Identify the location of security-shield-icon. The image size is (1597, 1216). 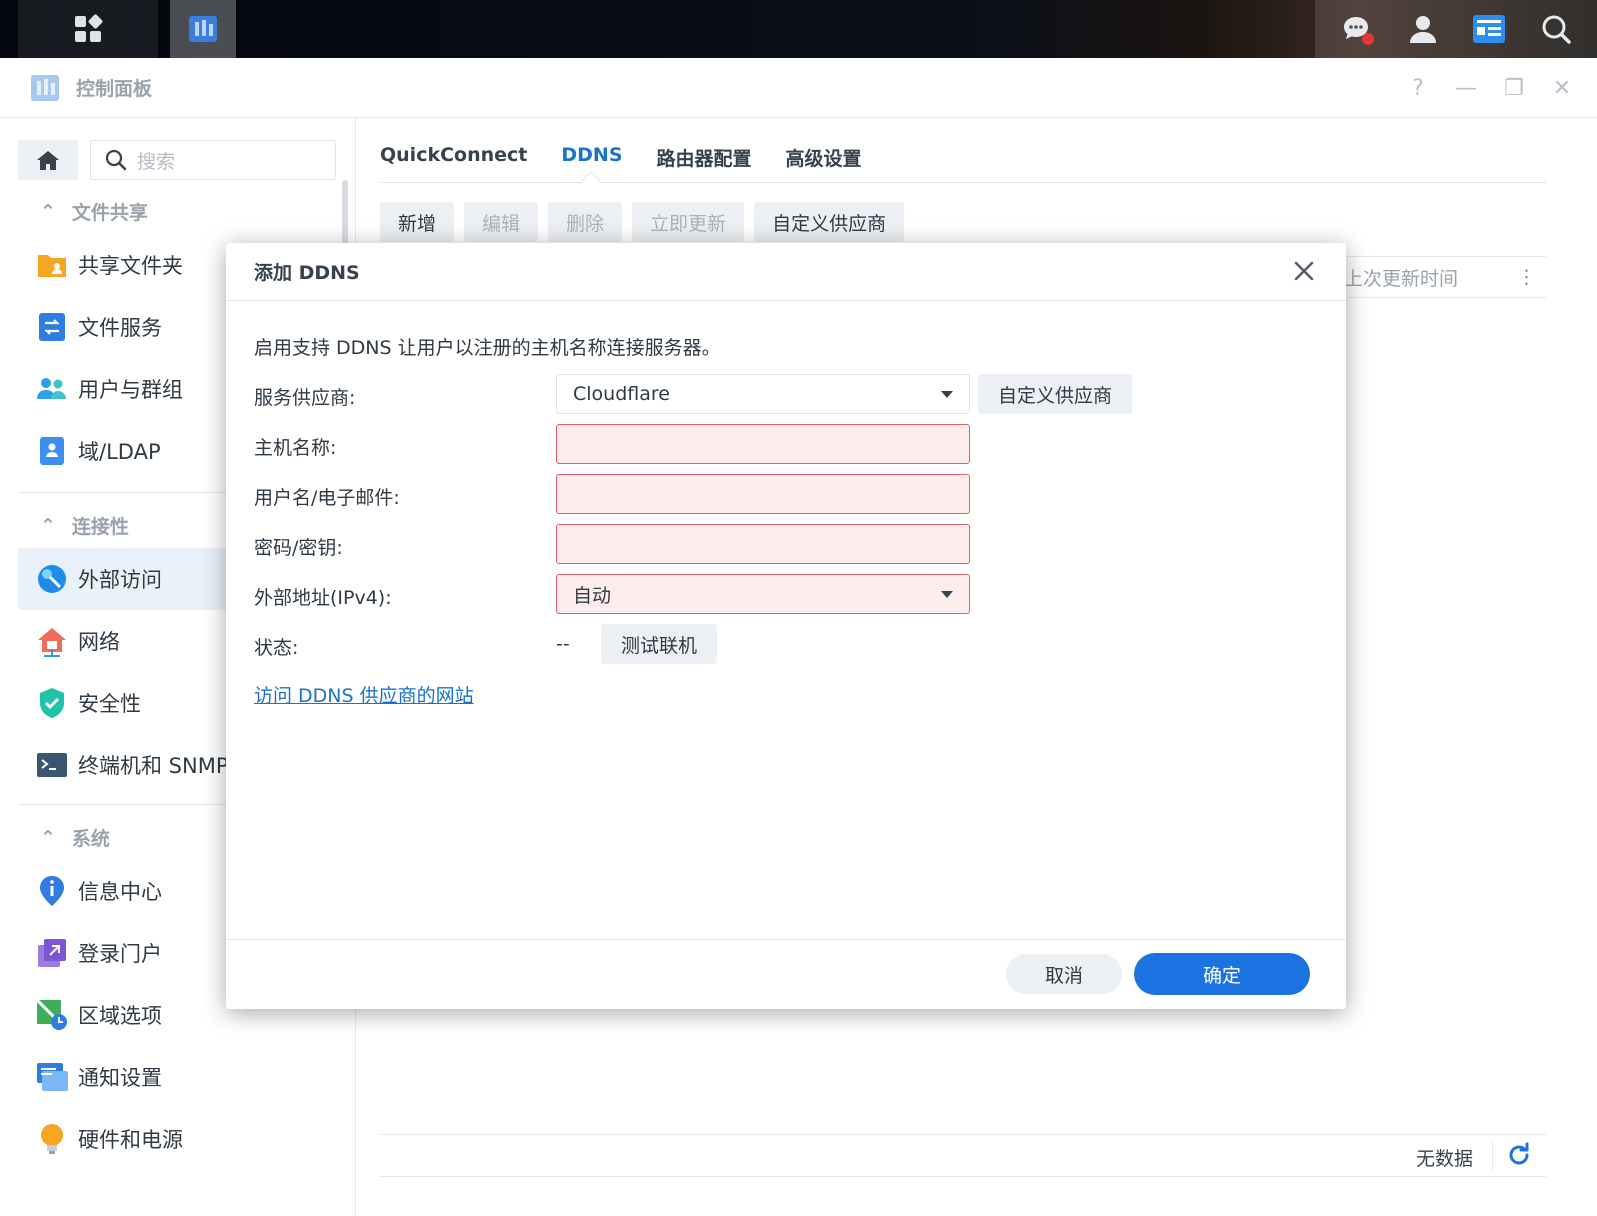
(52, 703).